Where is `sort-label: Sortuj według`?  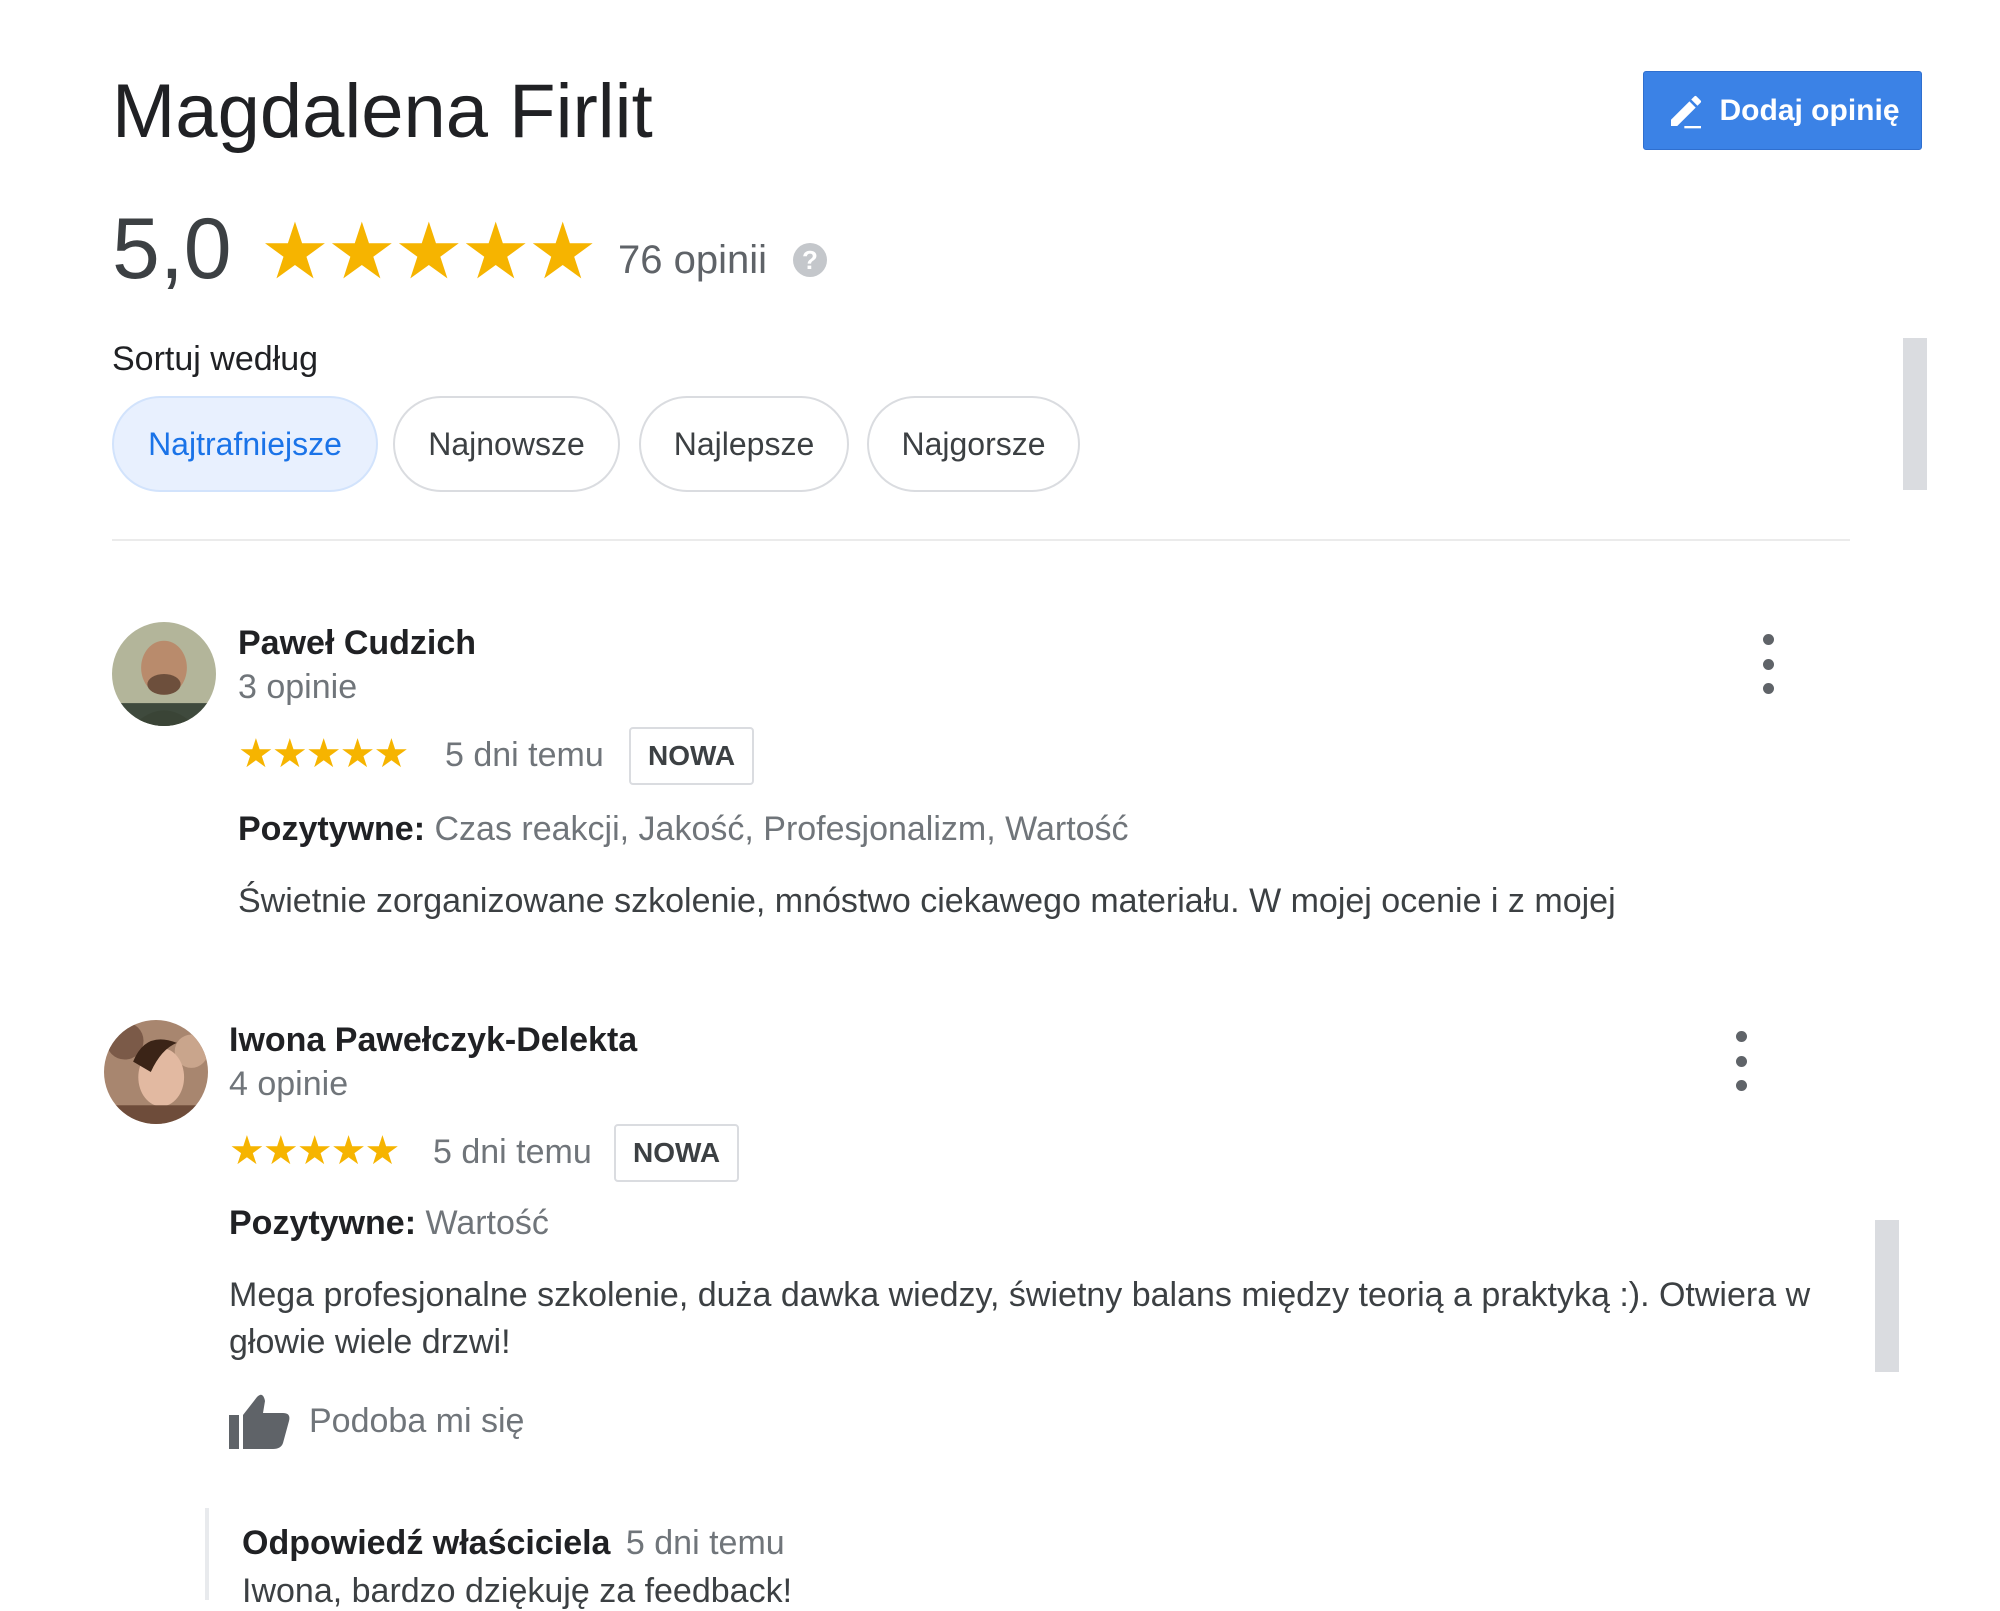 sort-label: Sortuj według is located at coordinates (215, 359).